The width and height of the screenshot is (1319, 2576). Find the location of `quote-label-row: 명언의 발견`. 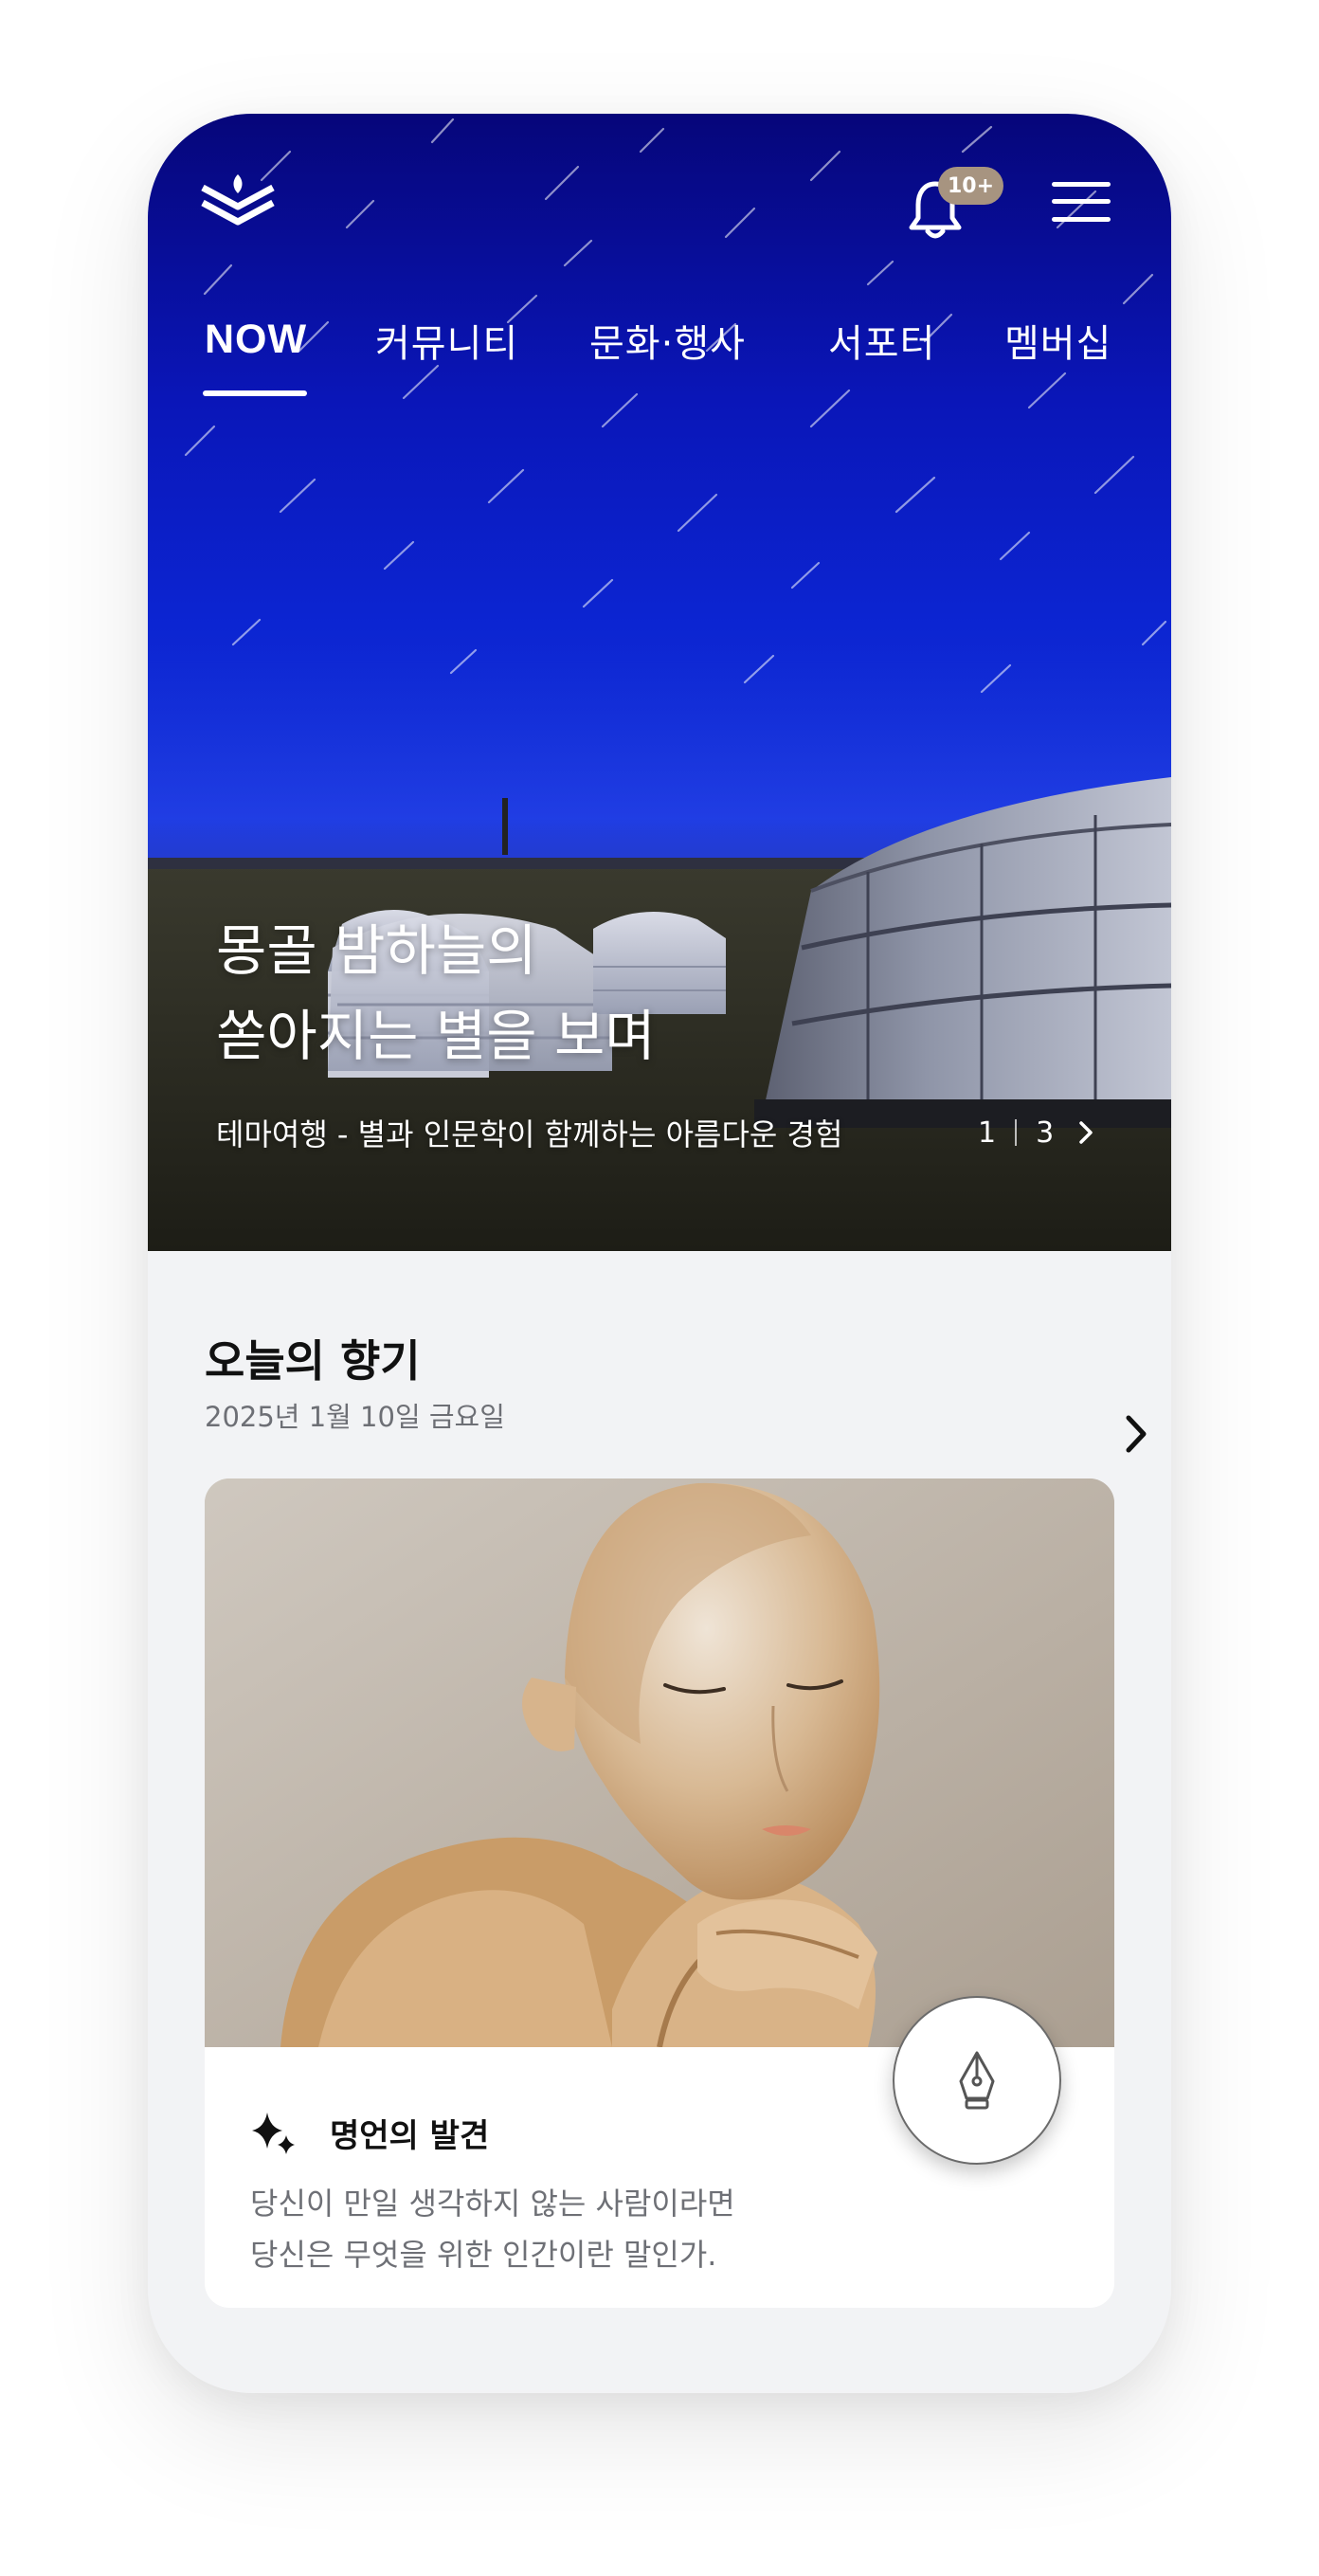

quote-label-row: 명언의 발견 is located at coordinates (369, 2132).